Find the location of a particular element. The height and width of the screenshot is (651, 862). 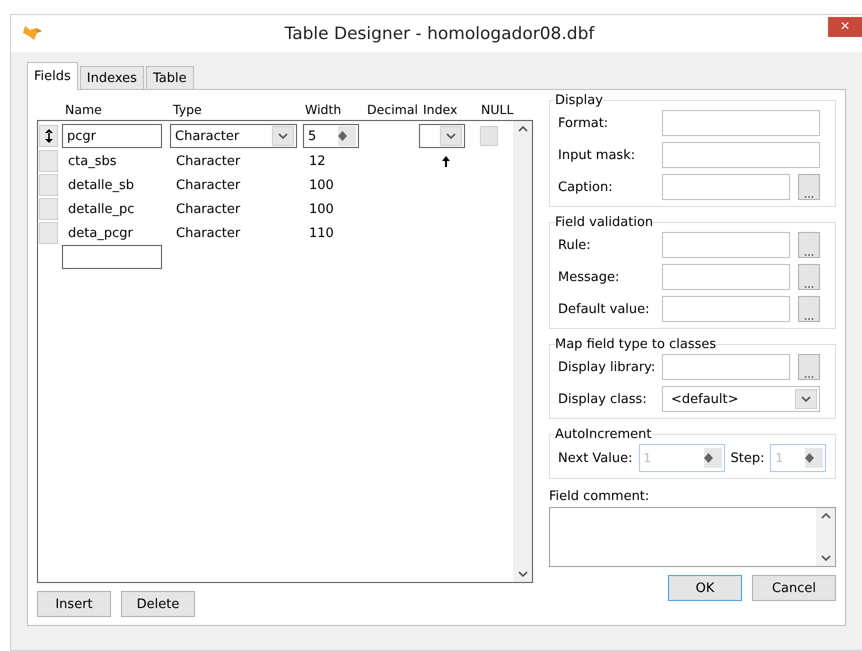

field-label: Step: is located at coordinates (747, 458).